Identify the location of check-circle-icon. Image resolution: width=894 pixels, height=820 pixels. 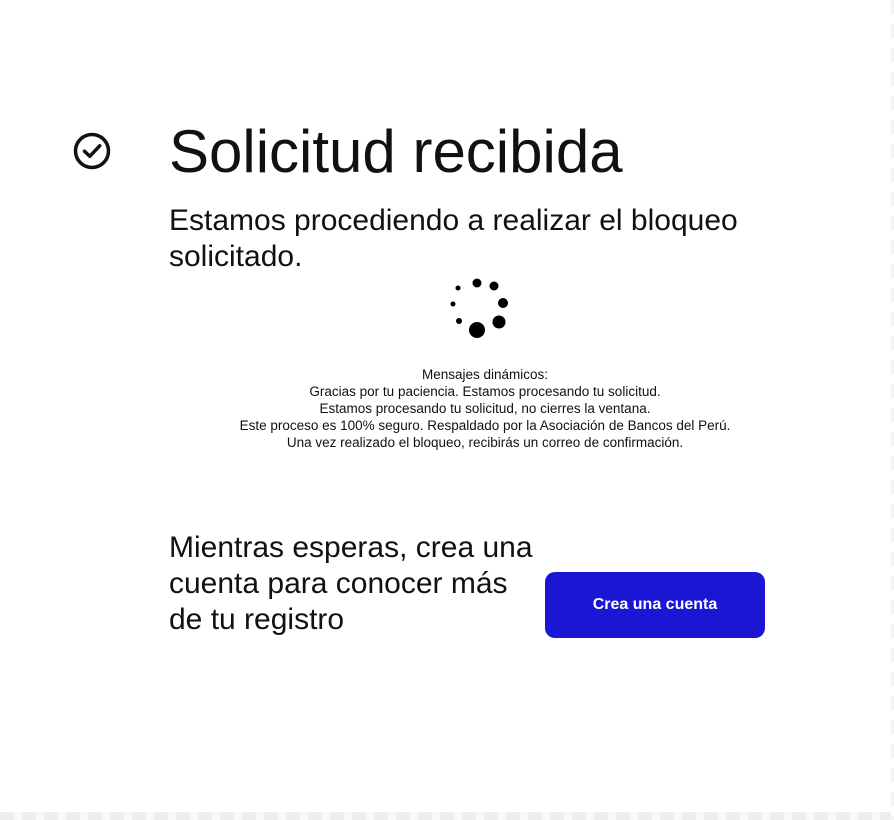
(92, 151).